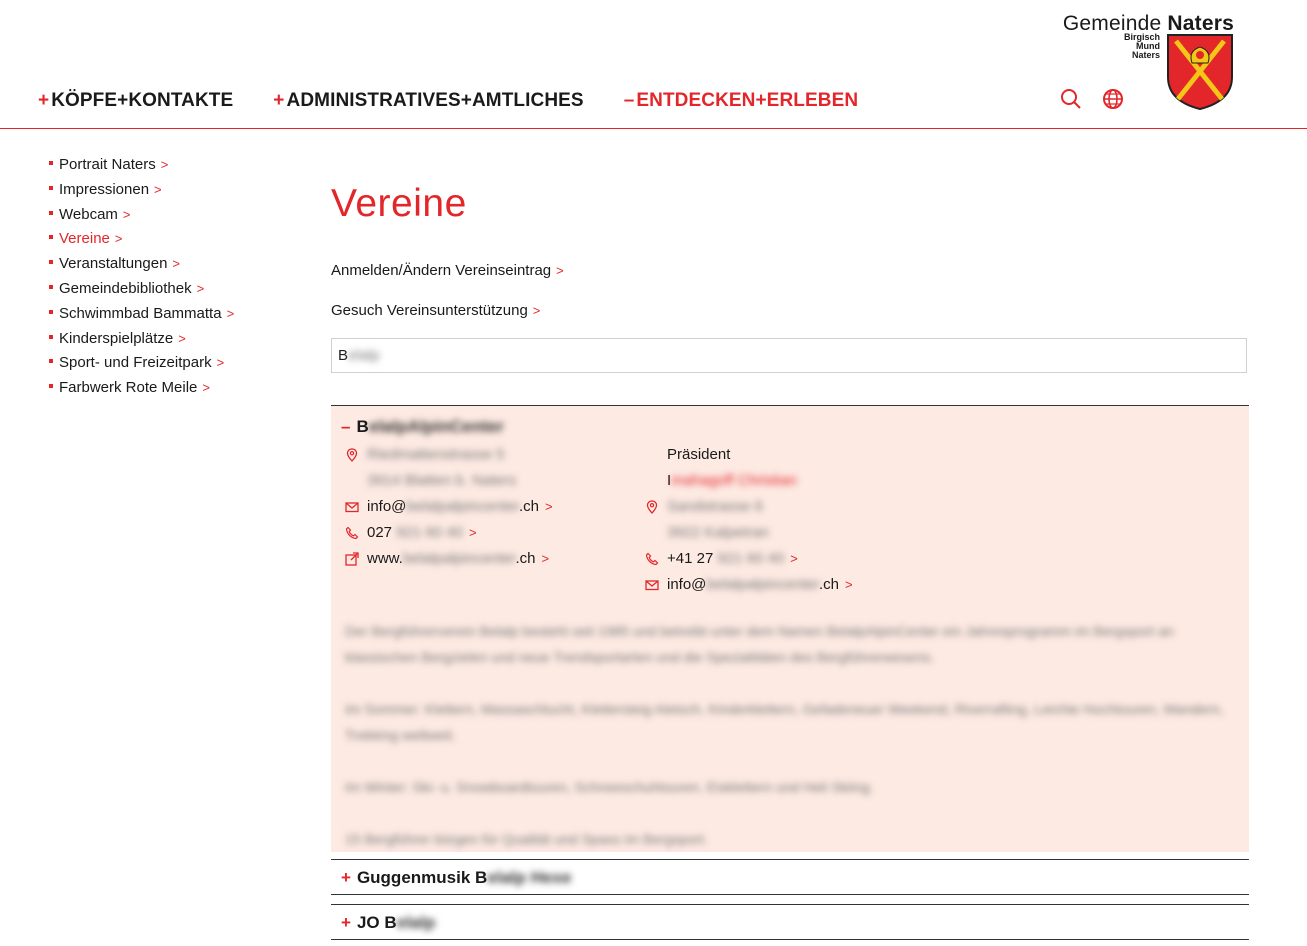 The image size is (1307, 946). What do you see at coordinates (529, 877) in the screenshot?
I see `entry-title-blurred: elalp Hexe` at bounding box center [529, 877].